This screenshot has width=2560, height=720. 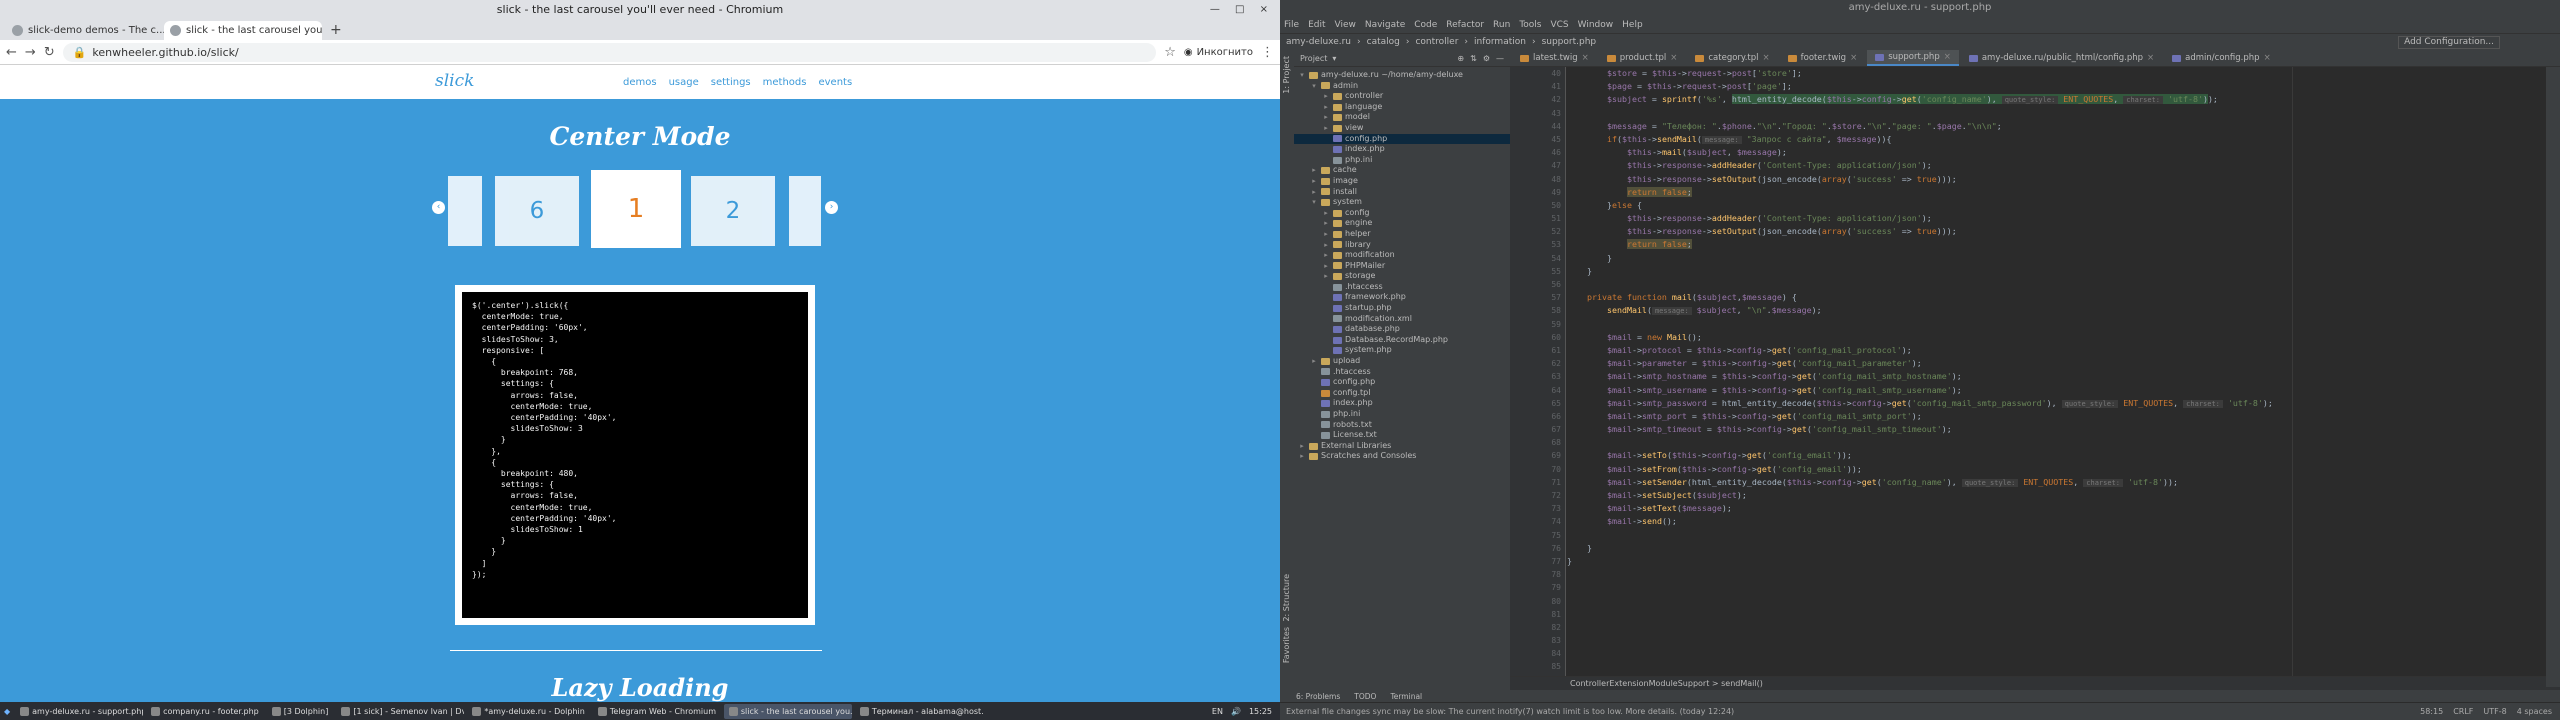 What do you see at coordinates (1236, 711) in the screenshot?
I see `volume-icon: 🔊` at bounding box center [1236, 711].